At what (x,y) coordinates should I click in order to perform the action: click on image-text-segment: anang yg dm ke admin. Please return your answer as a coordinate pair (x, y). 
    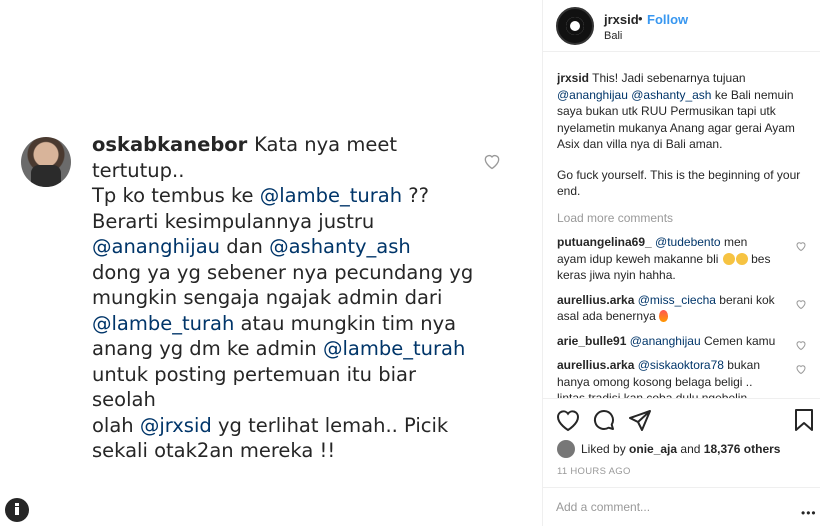
    Looking at the image, I should click on (207, 348).